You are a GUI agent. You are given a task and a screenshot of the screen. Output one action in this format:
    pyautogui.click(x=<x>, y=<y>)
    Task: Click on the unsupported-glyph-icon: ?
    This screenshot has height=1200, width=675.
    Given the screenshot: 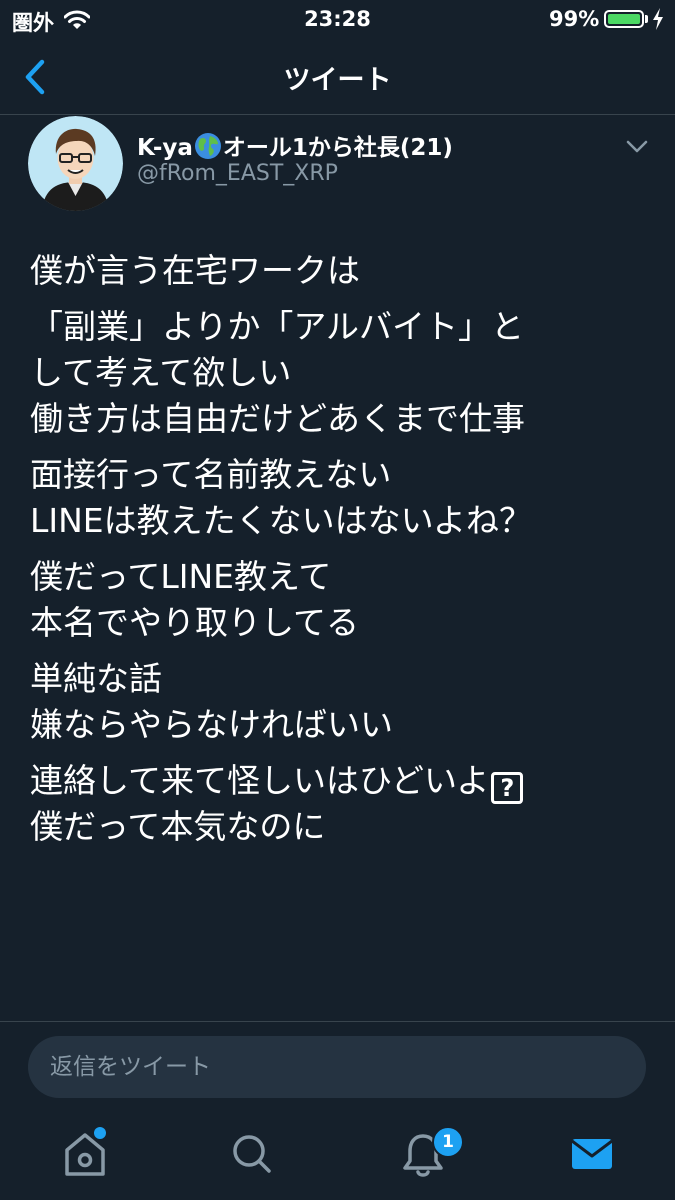 What is the action you would take?
    pyautogui.click(x=507, y=788)
    